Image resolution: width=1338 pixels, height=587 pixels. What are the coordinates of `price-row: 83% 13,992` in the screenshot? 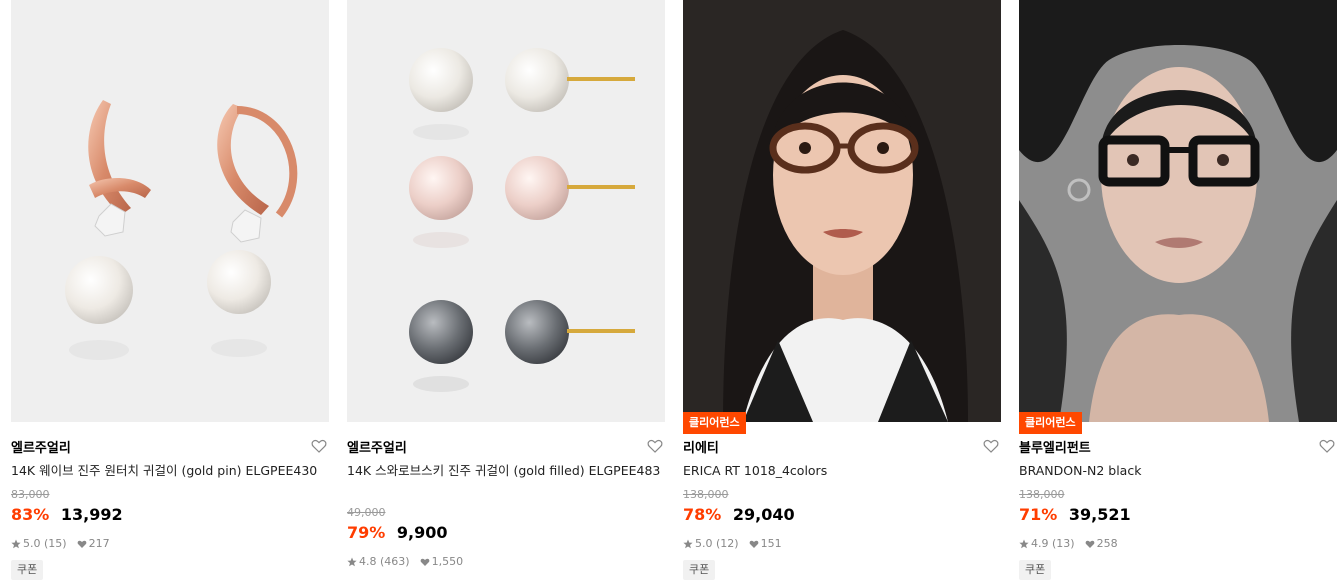 It's located at (67, 514).